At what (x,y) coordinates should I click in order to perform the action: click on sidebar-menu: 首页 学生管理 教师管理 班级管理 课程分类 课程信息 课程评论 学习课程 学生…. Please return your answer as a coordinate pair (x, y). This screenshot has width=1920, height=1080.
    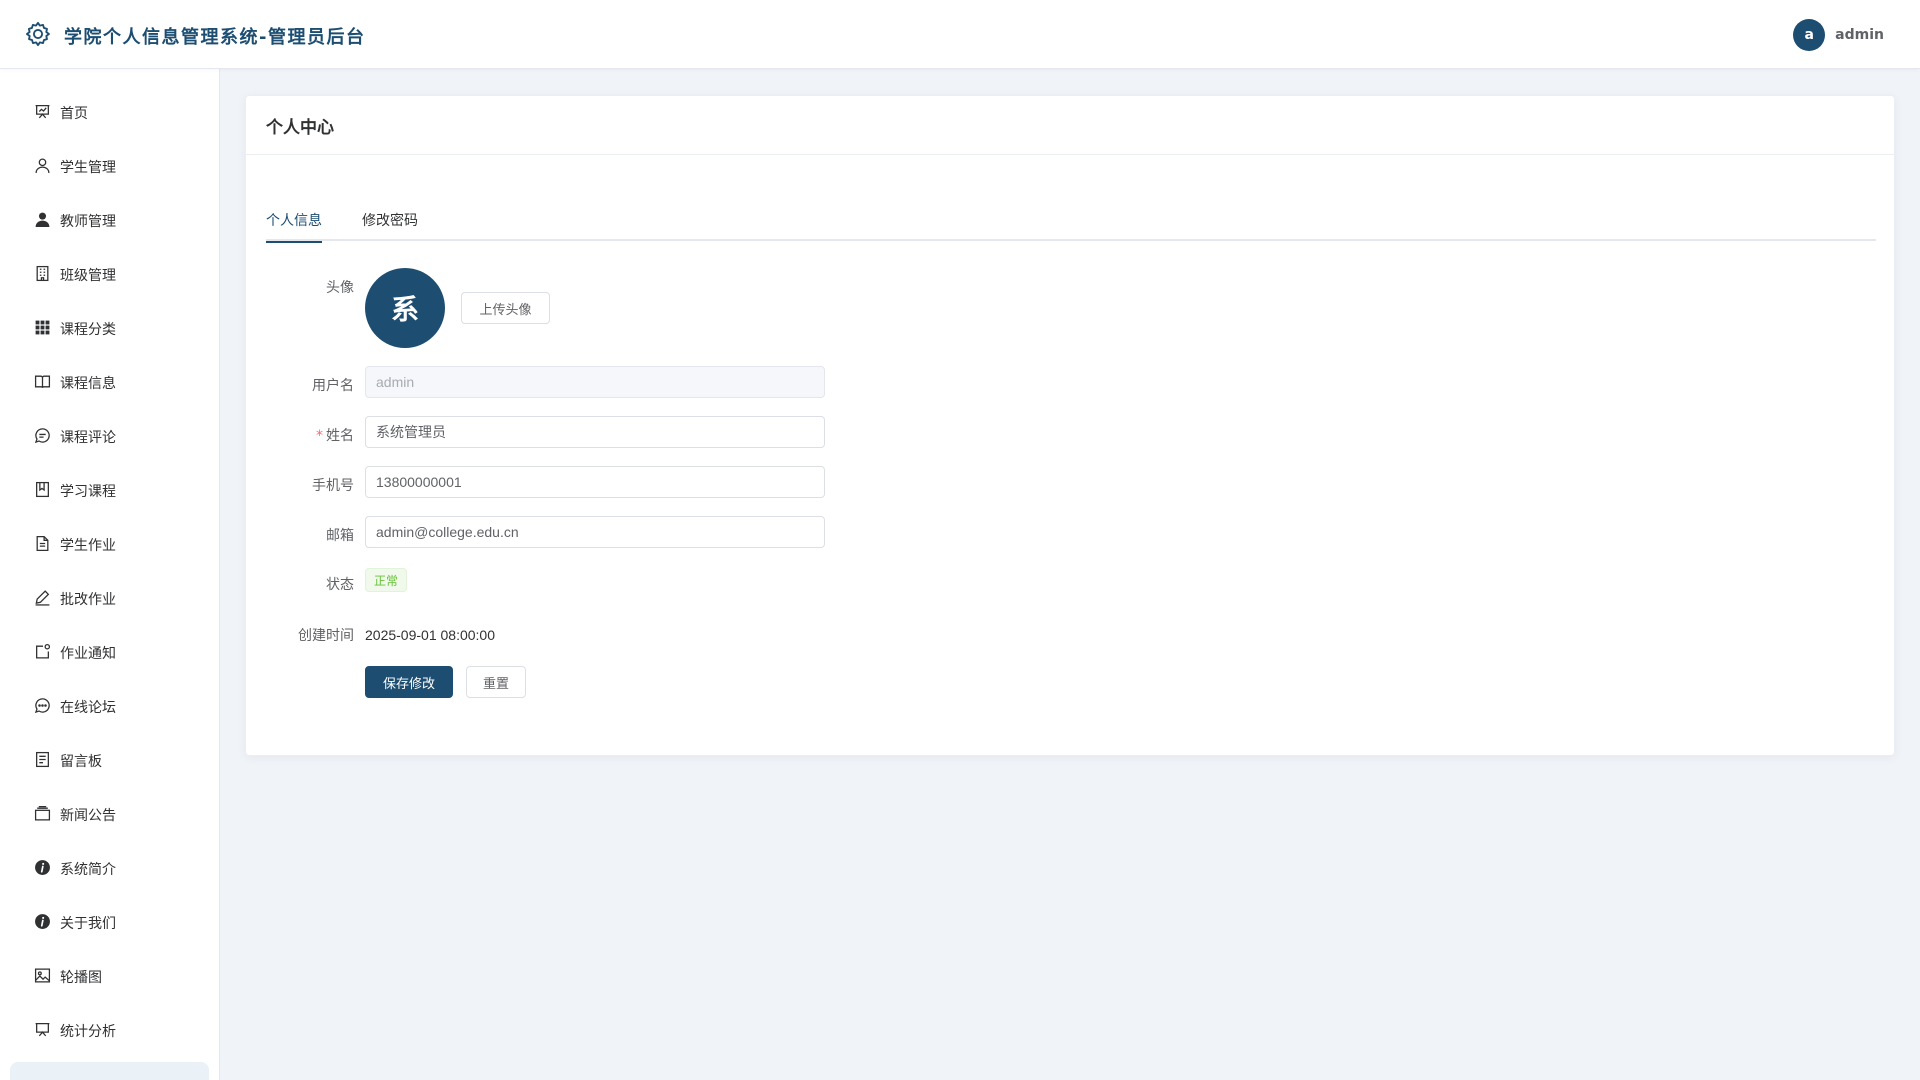
    Looking at the image, I should click on (109, 574).